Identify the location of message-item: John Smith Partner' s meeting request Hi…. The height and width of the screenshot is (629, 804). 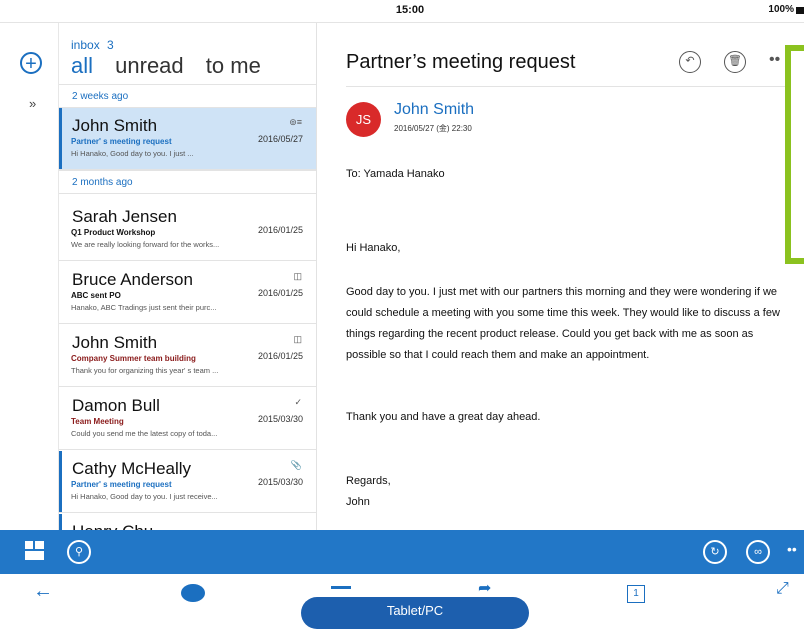
(187, 139).